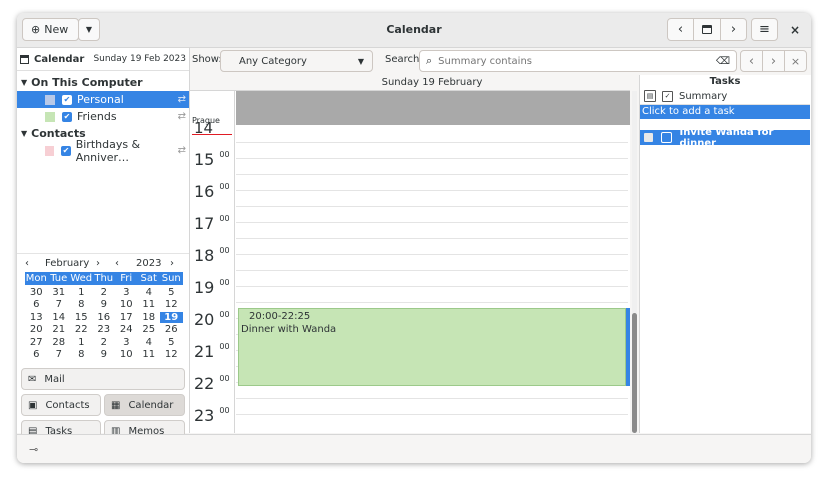  What do you see at coordinates (280, 316) in the screenshot?
I see `event-time: 20:00-22:25` at bounding box center [280, 316].